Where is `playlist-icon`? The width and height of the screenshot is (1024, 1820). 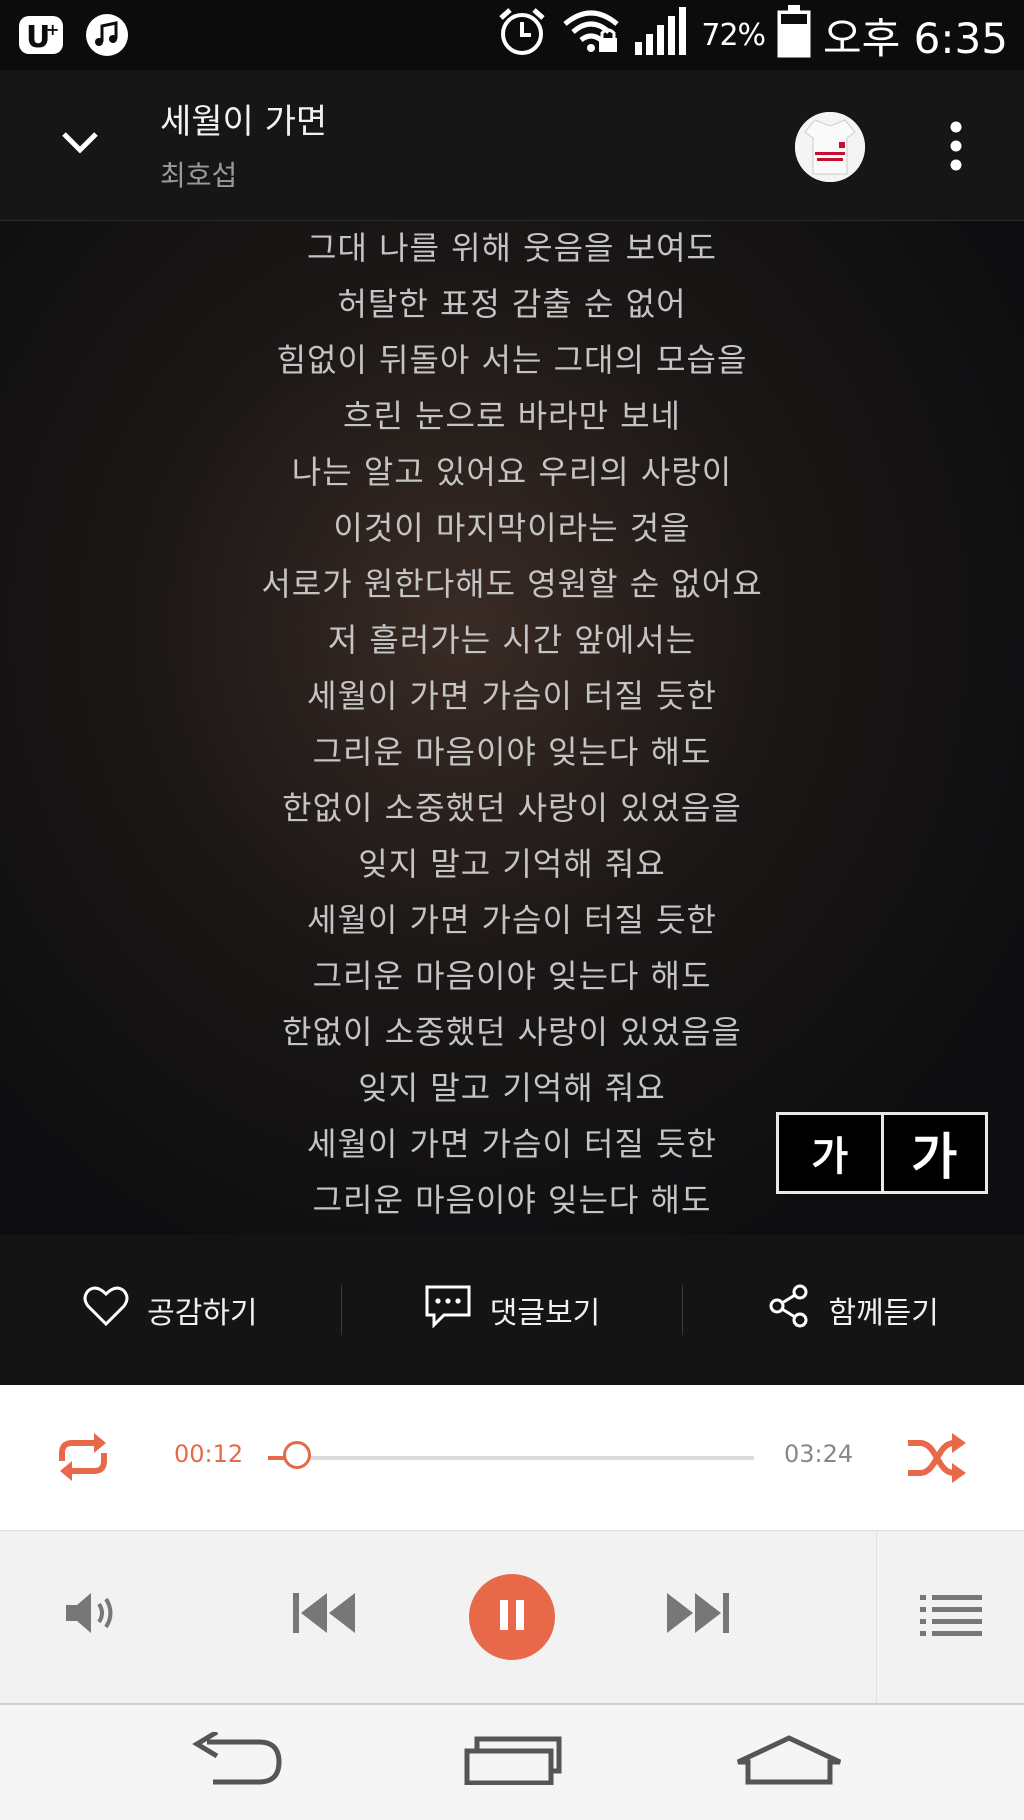
playlist-icon is located at coordinates (951, 1617).